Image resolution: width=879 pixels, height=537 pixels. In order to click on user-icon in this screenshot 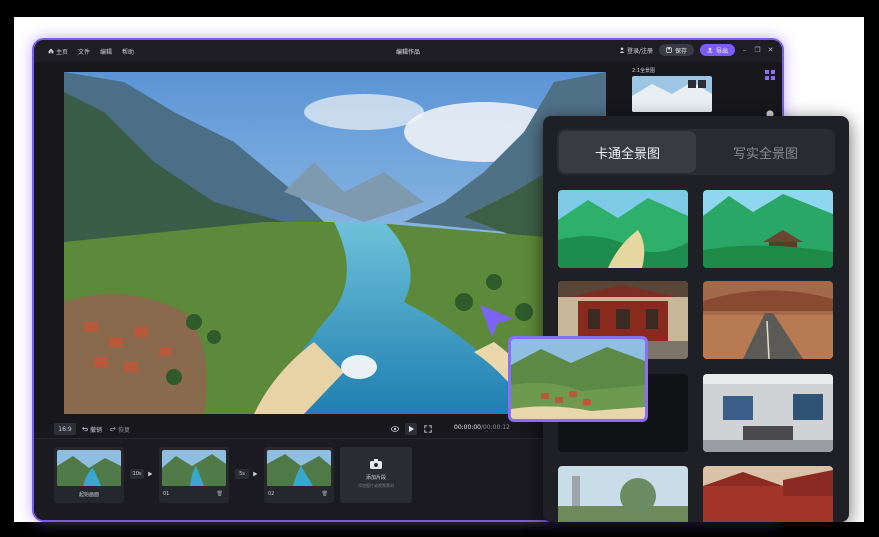, I will do `click(622, 50)`.